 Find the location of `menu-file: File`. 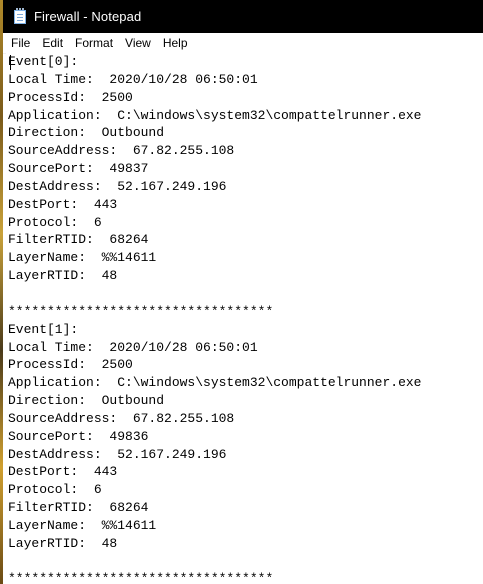

menu-file: File is located at coordinates (20, 43).